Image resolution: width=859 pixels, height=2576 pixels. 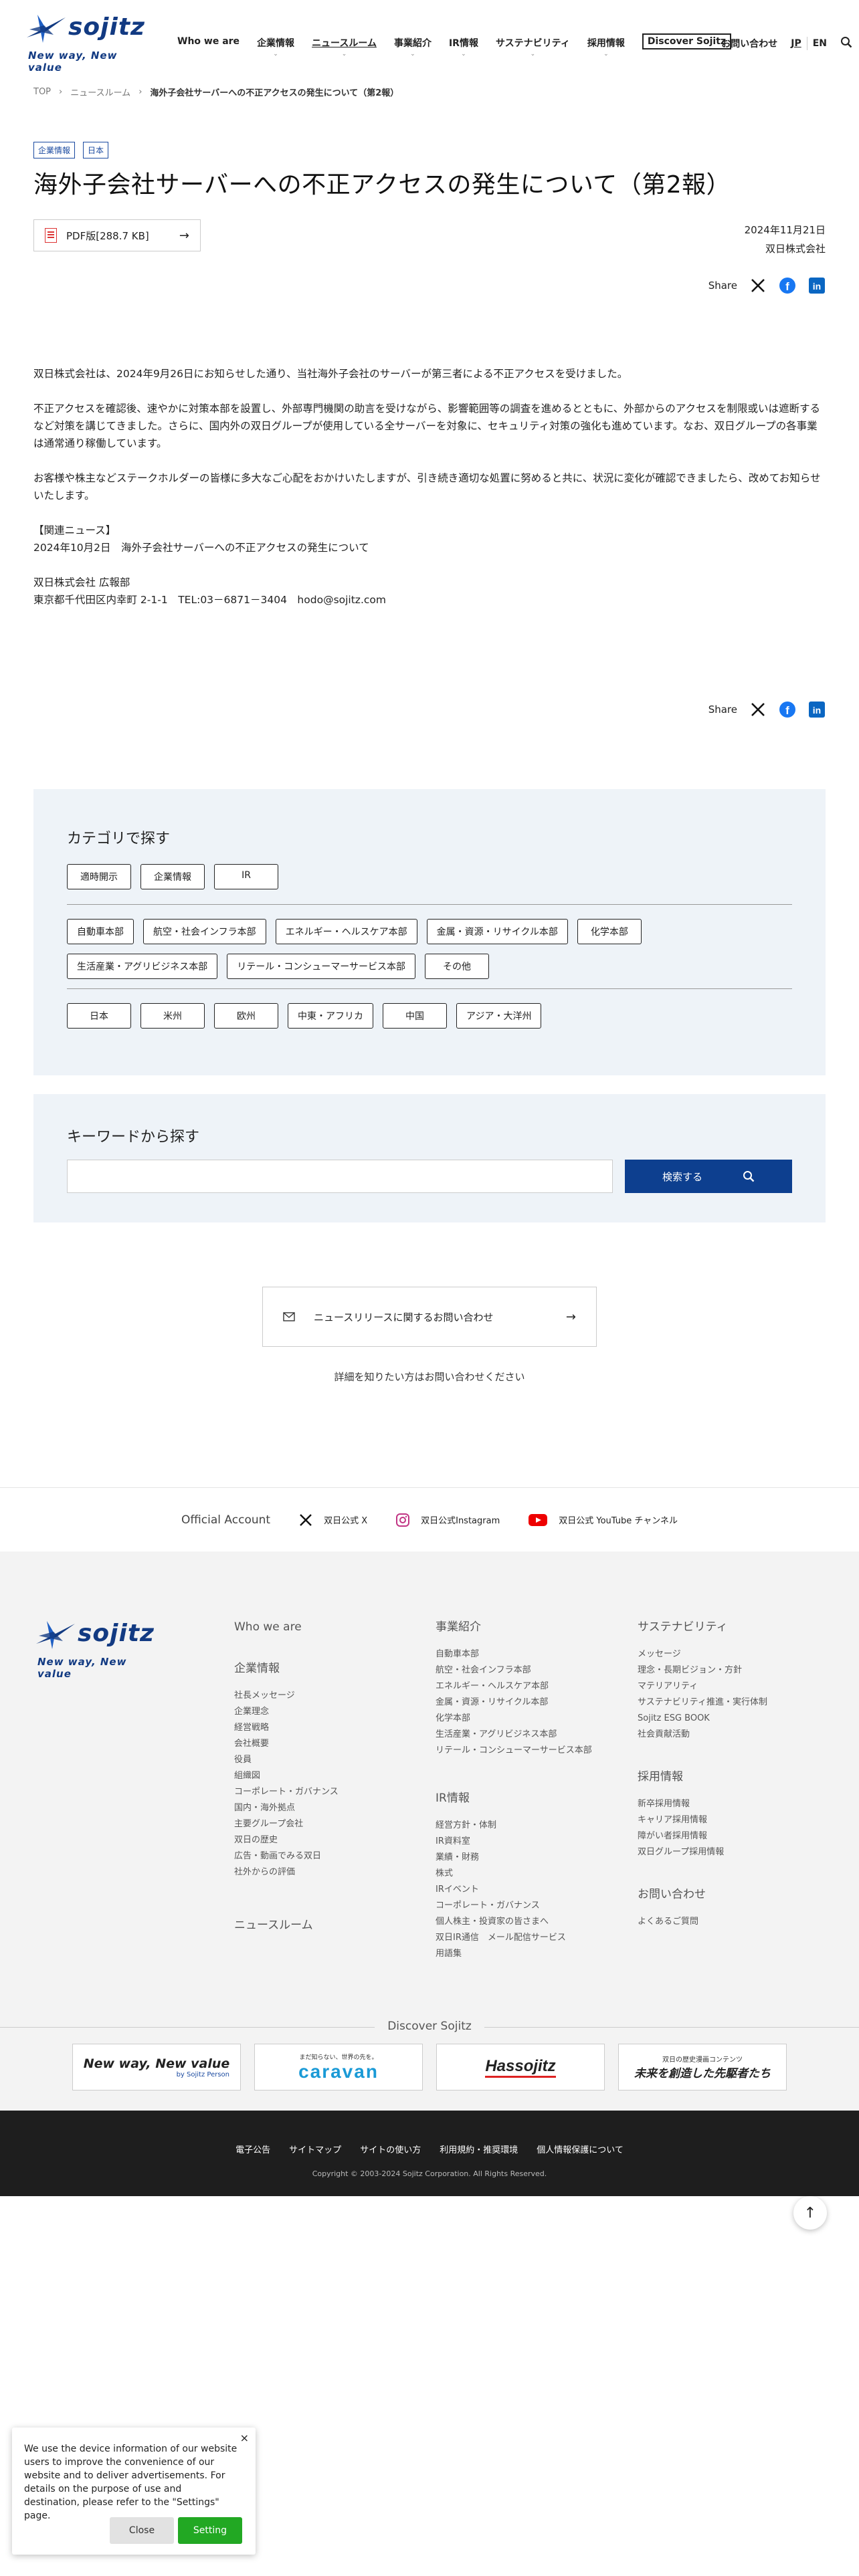 What do you see at coordinates (731, 1654) in the screenshot?
I see `footer-link: メッセージ` at bounding box center [731, 1654].